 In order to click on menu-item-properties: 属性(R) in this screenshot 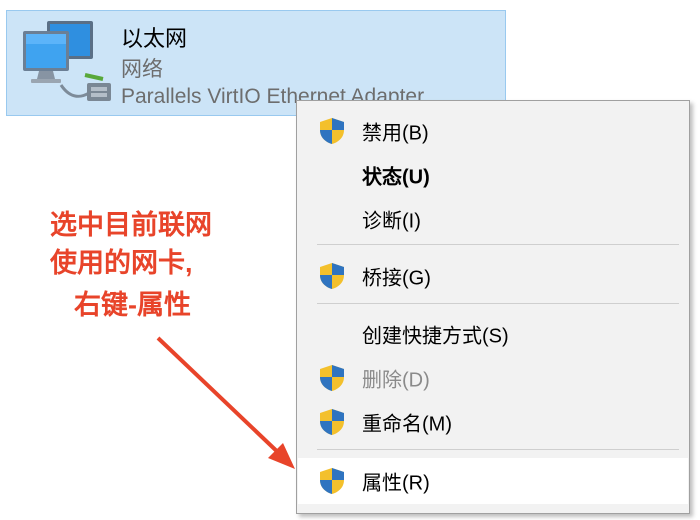, I will do `click(493, 481)`.